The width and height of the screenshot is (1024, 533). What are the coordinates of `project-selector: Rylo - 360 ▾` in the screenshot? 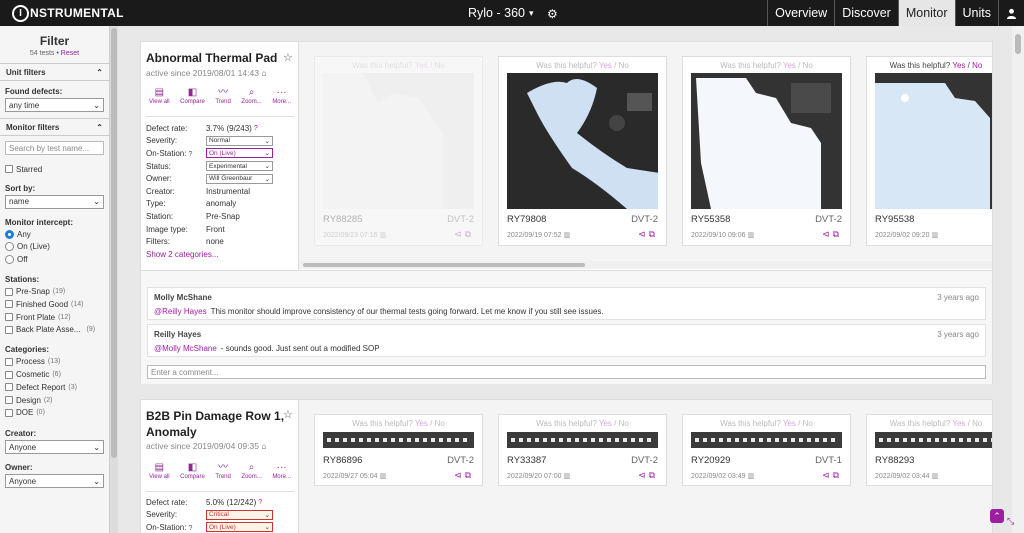 It's located at (501, 13).